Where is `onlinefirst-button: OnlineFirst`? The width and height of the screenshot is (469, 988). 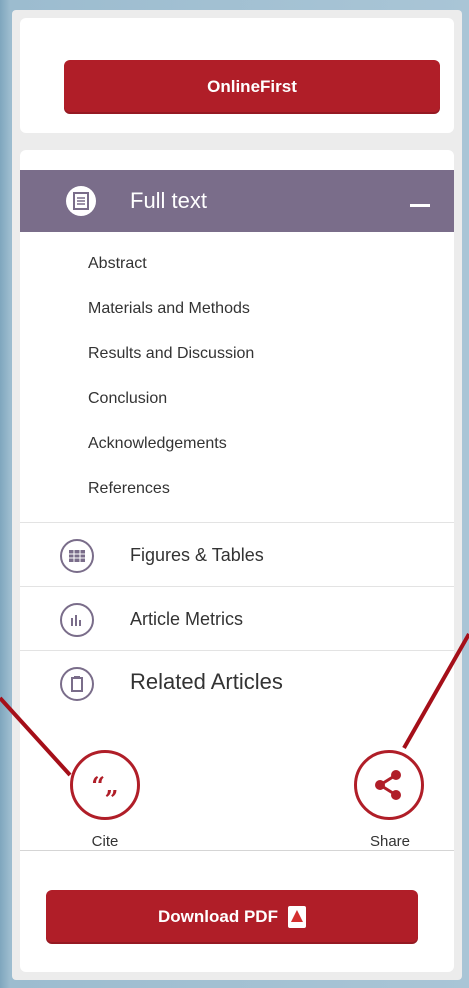
onlinefirst-button: OnlineFirst is located at coordinates (252, 87).